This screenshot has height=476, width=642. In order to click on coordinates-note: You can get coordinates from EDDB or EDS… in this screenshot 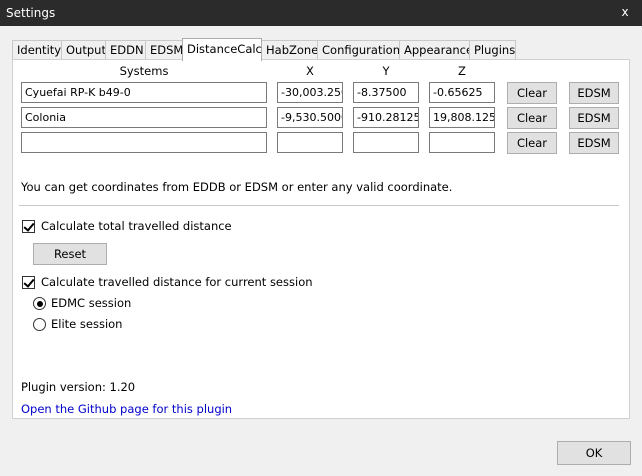, I will do `click(237, 187)`.